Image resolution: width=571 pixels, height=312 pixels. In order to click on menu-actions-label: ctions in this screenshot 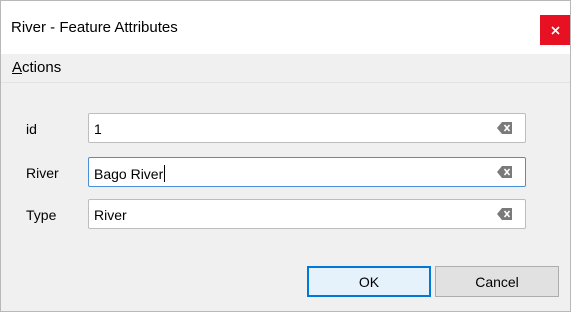, I will do `click(42, 67)`.